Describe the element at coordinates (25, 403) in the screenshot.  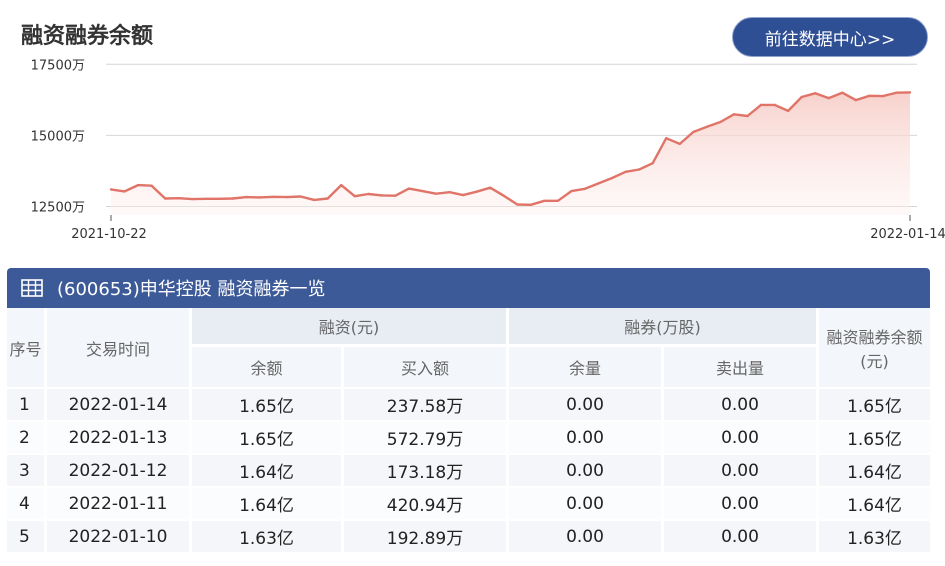
I see `cell-index: 1` at that location.